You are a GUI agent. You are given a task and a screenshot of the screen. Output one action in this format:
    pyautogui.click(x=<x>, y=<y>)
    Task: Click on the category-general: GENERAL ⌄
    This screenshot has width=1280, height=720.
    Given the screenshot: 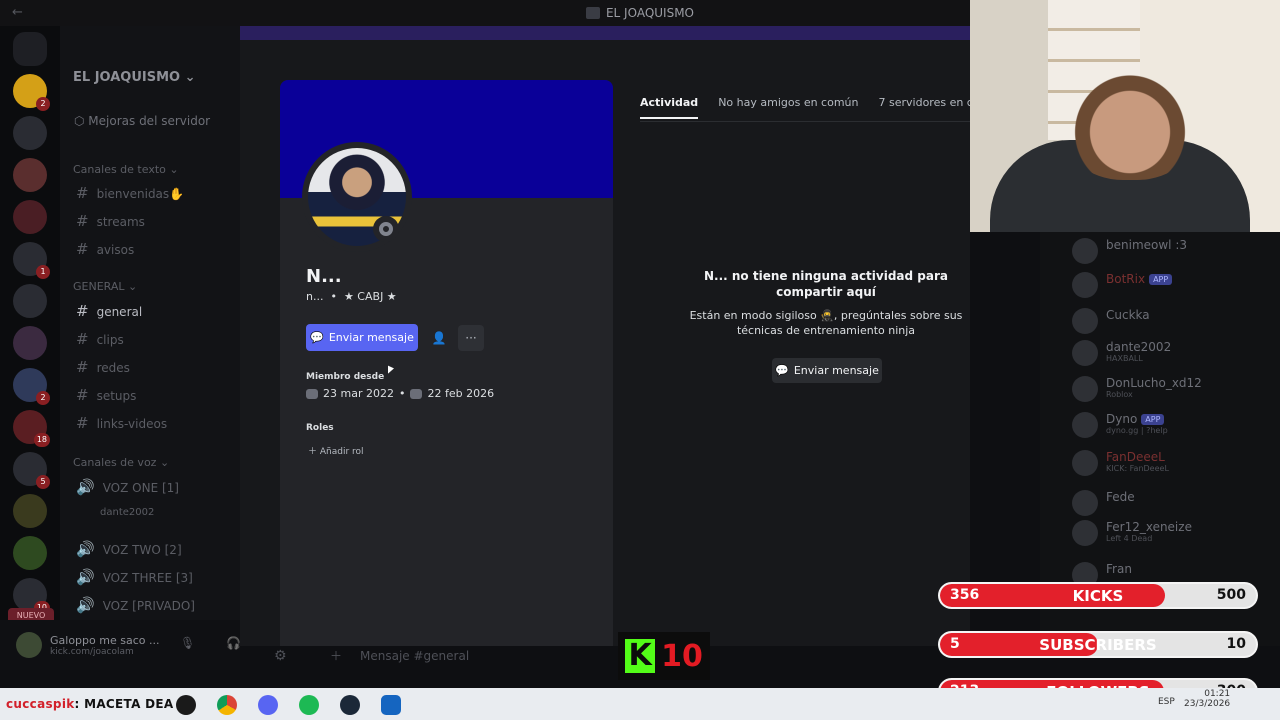 What is the action you would take?
    pyautogui.click(x=105, y=286)
    